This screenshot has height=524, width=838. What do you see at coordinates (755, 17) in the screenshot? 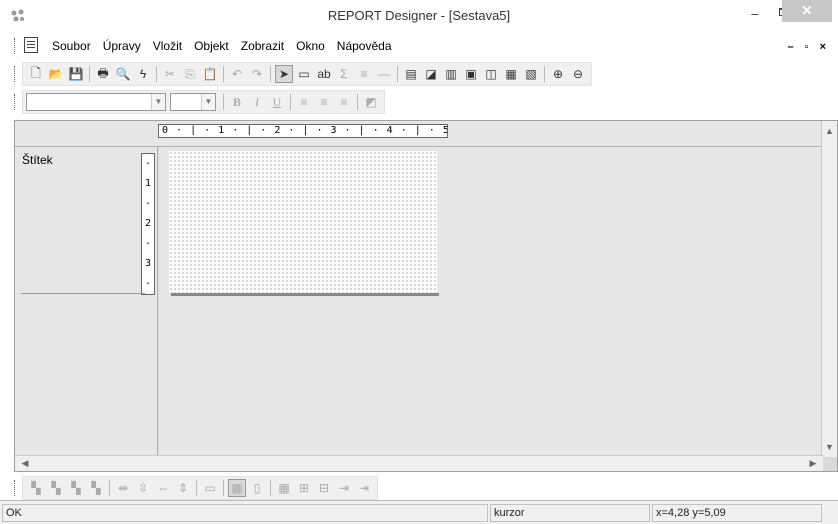
I see `minimize-button: ‒` at bounding box center [755, 17].